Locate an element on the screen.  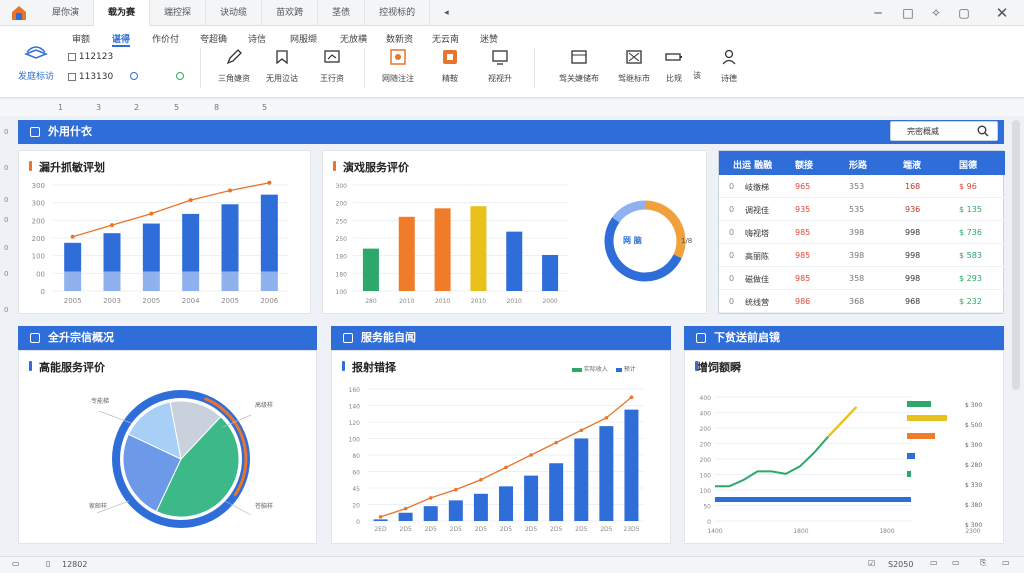
pie-label-4: 苍脑样 is located at coordinates (264, 506).